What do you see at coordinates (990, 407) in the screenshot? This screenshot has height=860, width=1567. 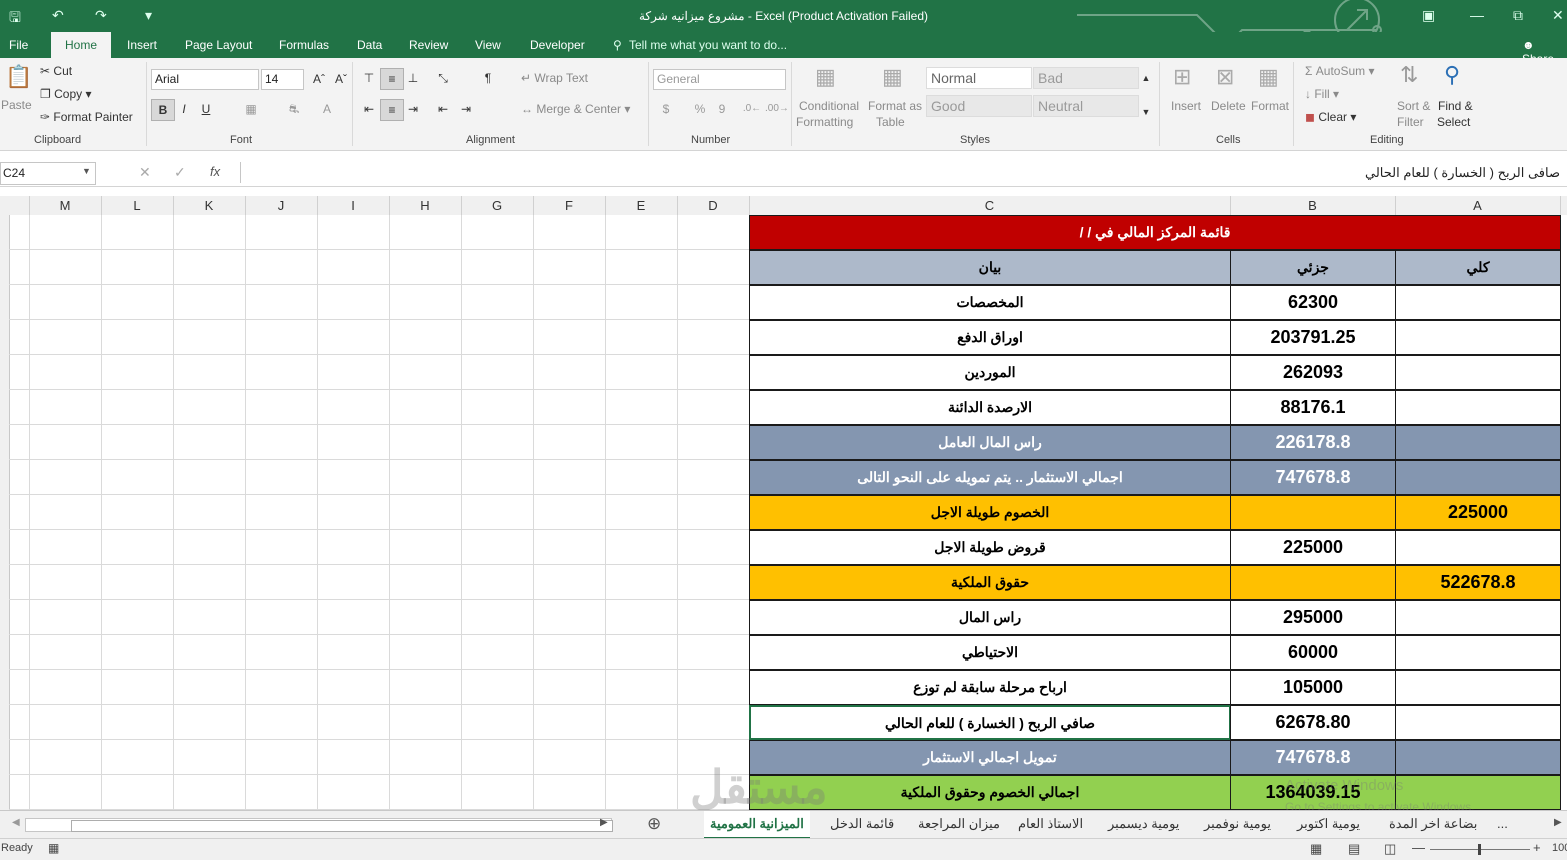 I see `row-description: الارصدة الدائنة` at bounding box center [990, 407].